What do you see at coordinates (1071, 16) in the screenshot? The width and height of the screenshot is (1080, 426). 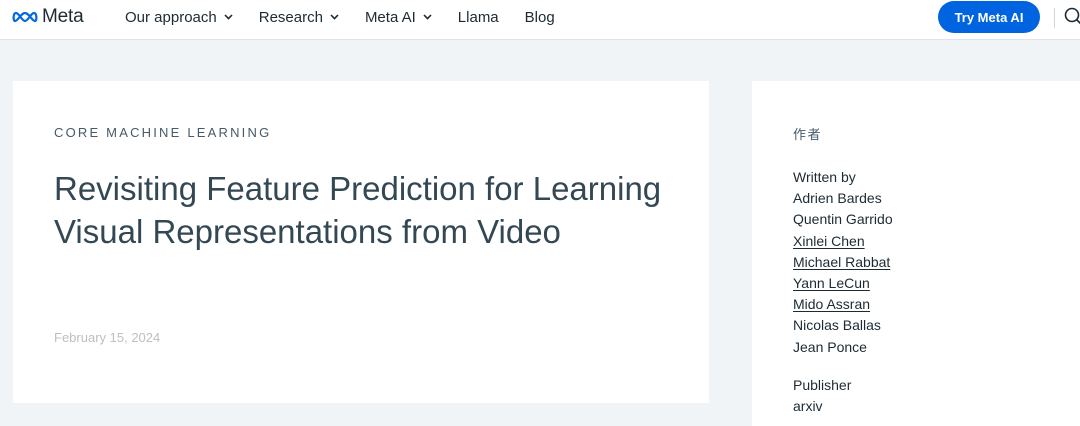 I see `search-icon` at bounding box center [1071, 16].